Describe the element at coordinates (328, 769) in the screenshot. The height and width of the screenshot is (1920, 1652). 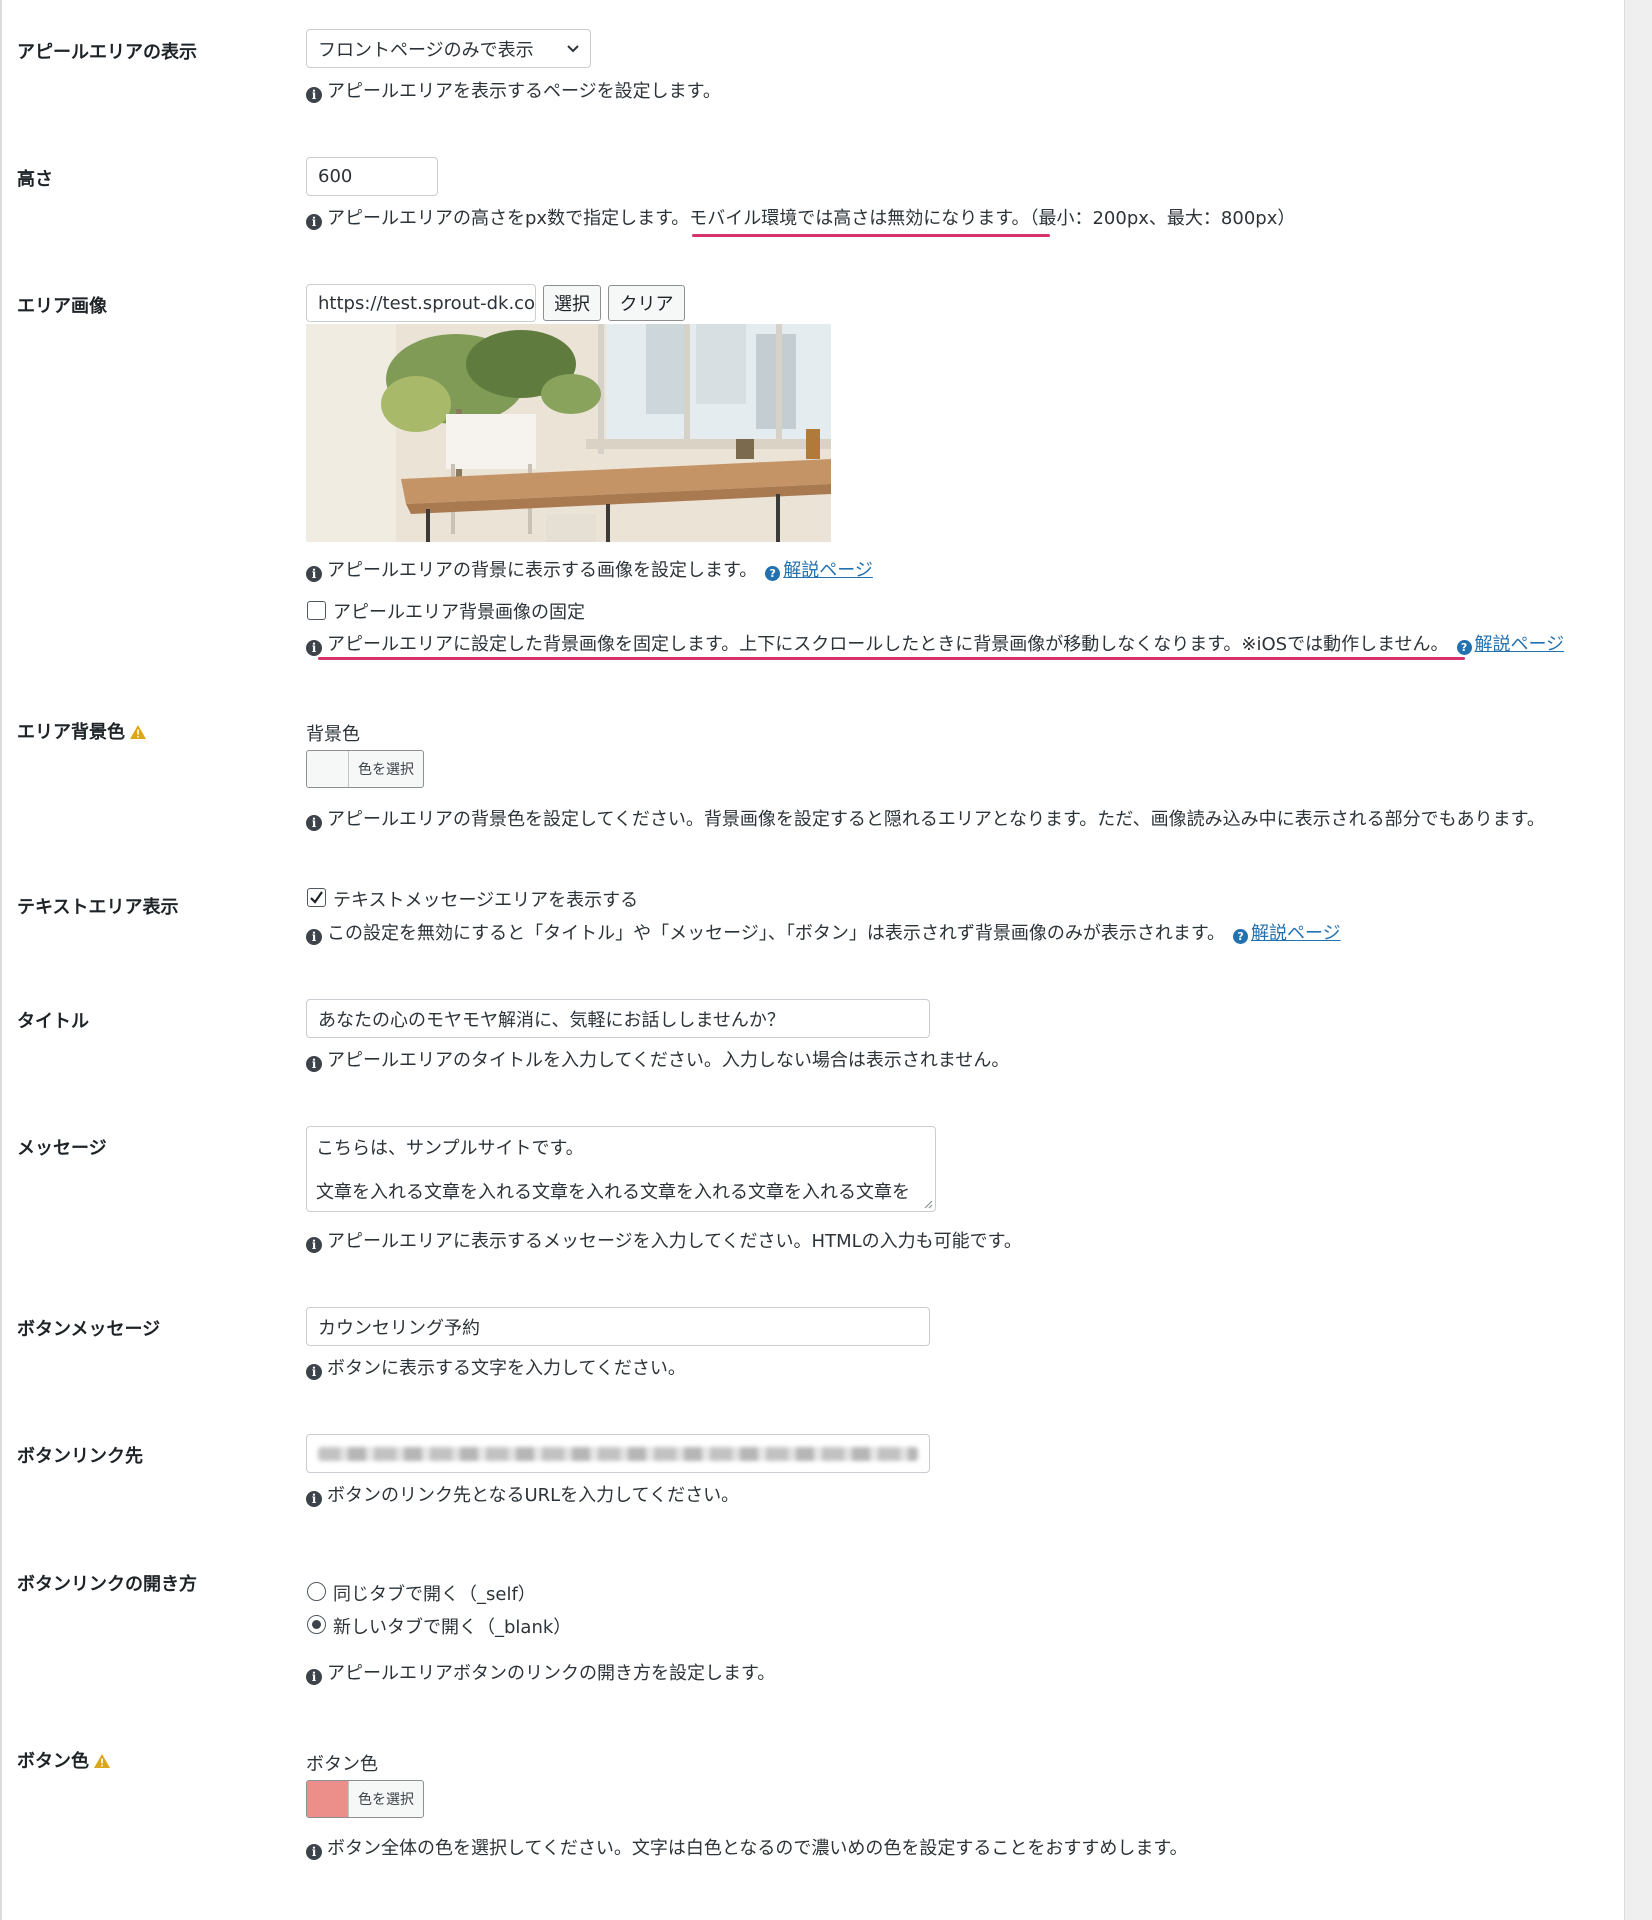
I see `bgcolor-swatch` at that location.